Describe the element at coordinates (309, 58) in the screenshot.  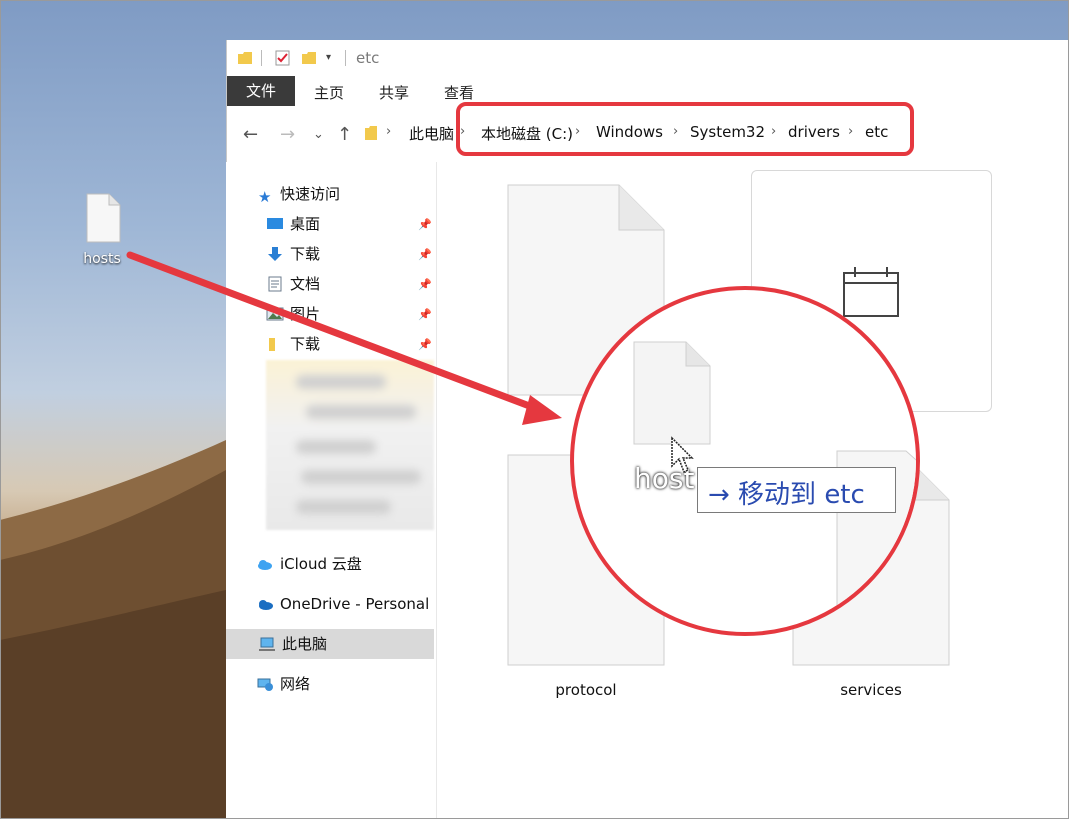
I see `new-folder-icon` at that location.